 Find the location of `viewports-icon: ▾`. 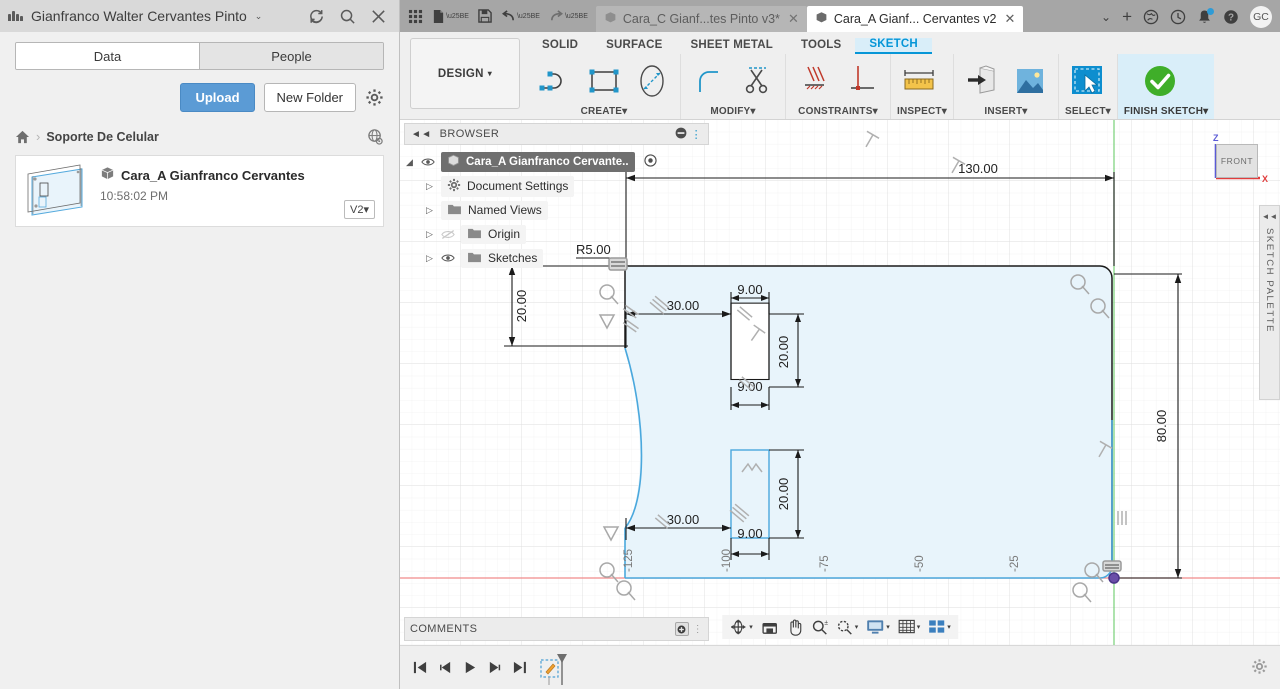

viewports-icon: ▾ is located at coordinates (939, 627).